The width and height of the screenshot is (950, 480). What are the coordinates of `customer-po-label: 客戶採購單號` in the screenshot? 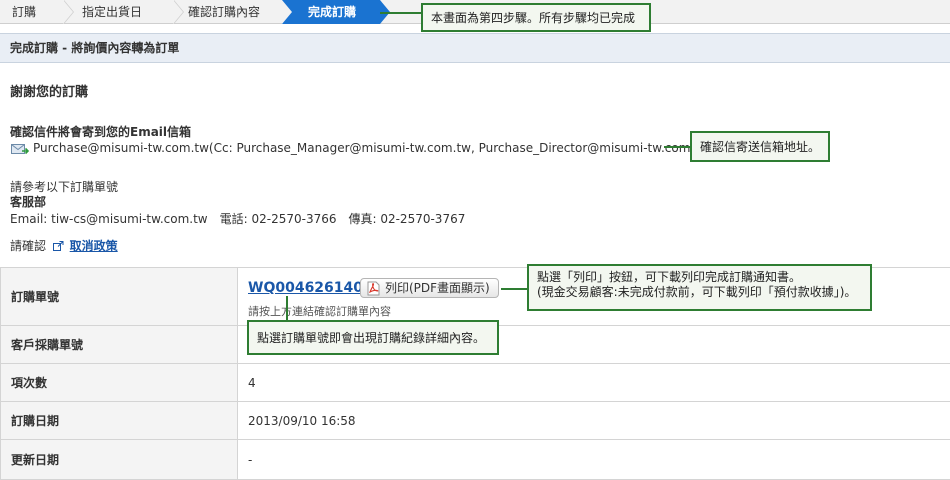 It's located at (119, 344).